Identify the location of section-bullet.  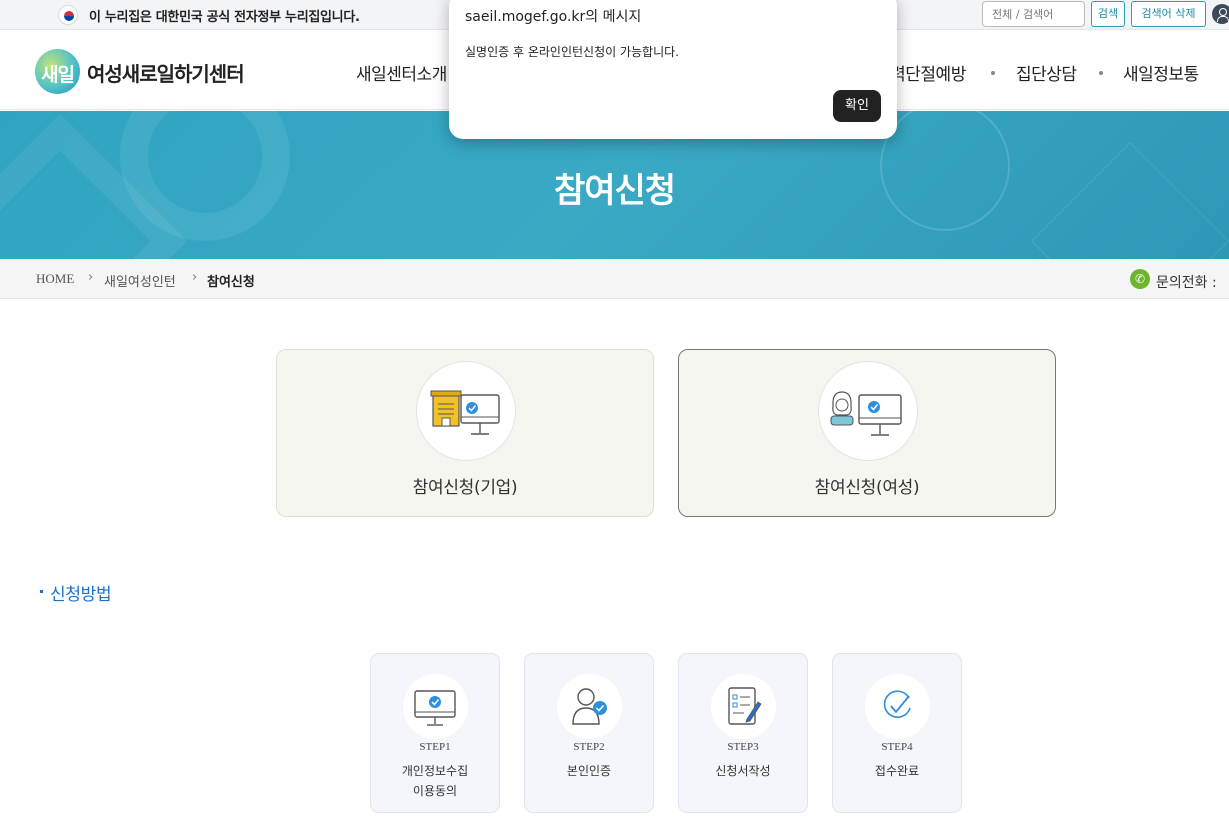
(41, 591).